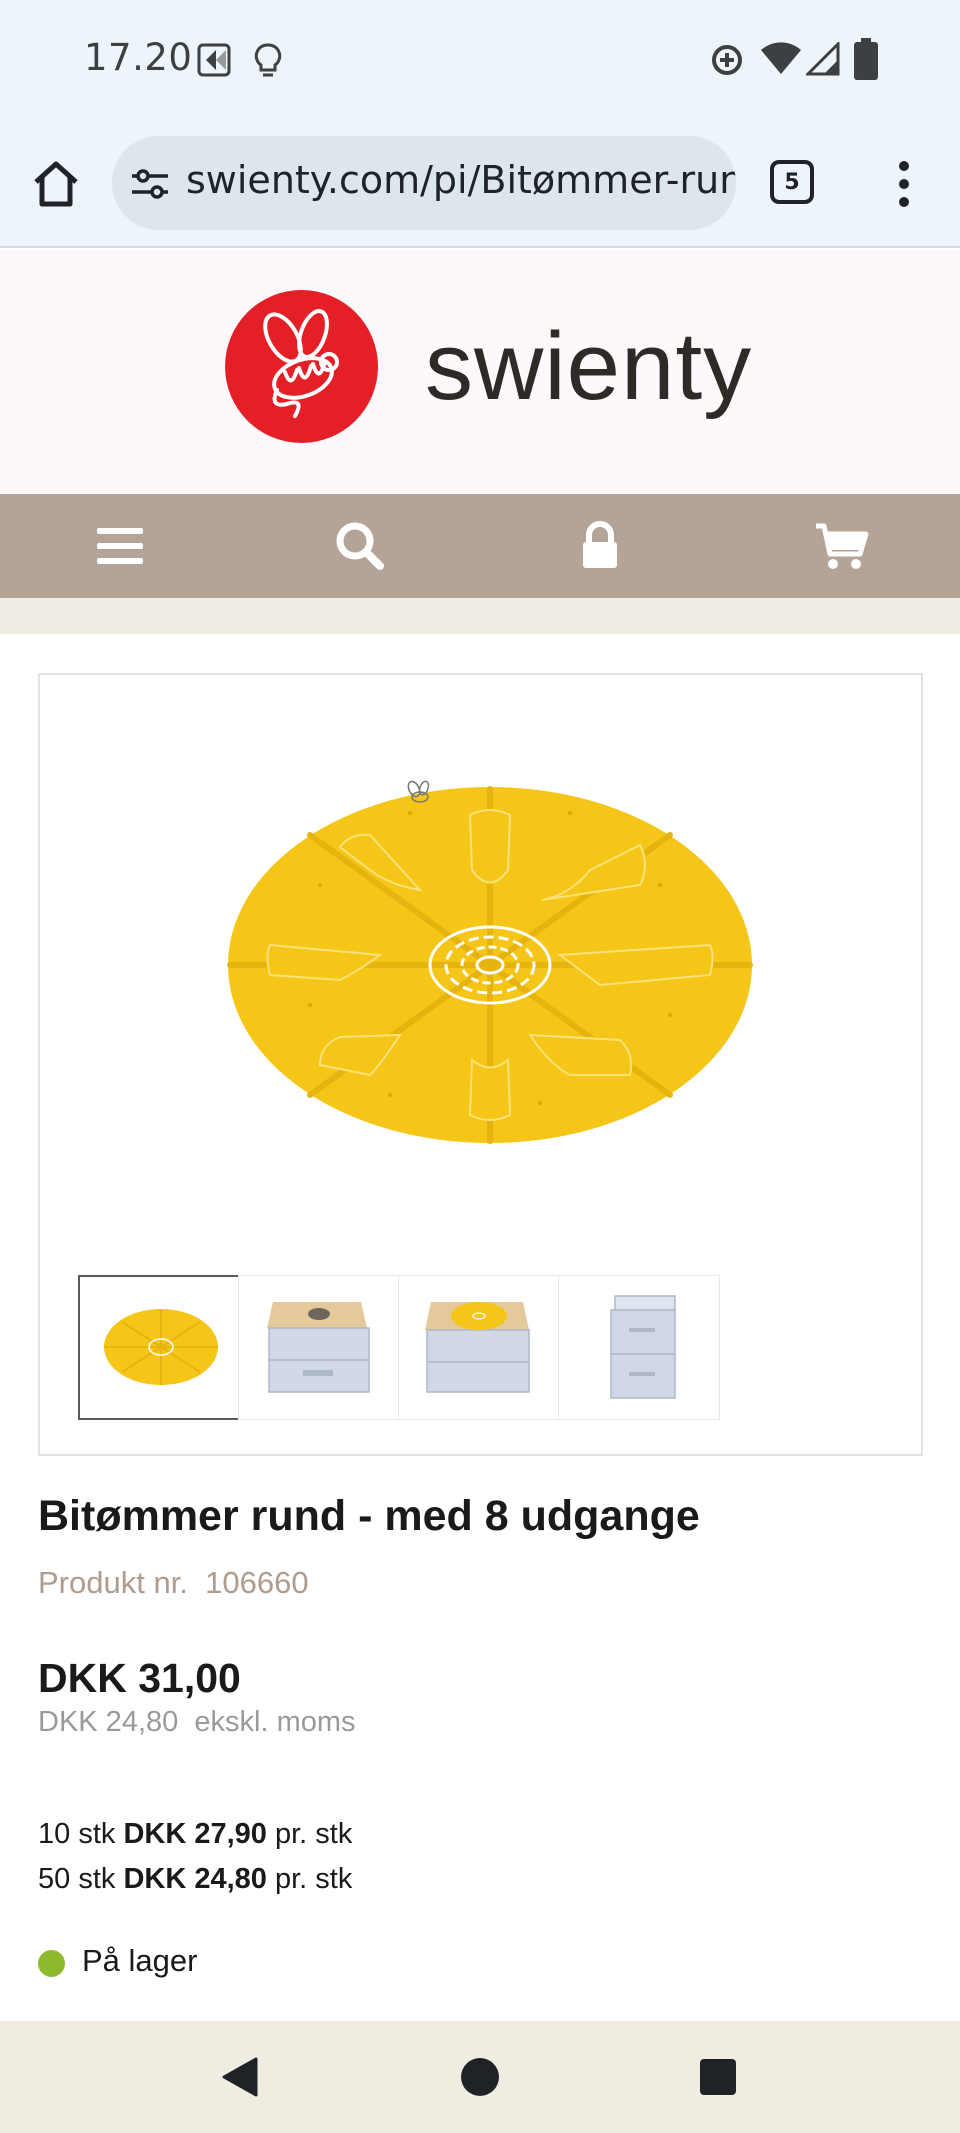 The height and width of the screenshot is (2133, 960). What do you see at coordinates (268, 60) in the screenshot?
I see `lightbulb-icon` at bounding box center [268, 60].